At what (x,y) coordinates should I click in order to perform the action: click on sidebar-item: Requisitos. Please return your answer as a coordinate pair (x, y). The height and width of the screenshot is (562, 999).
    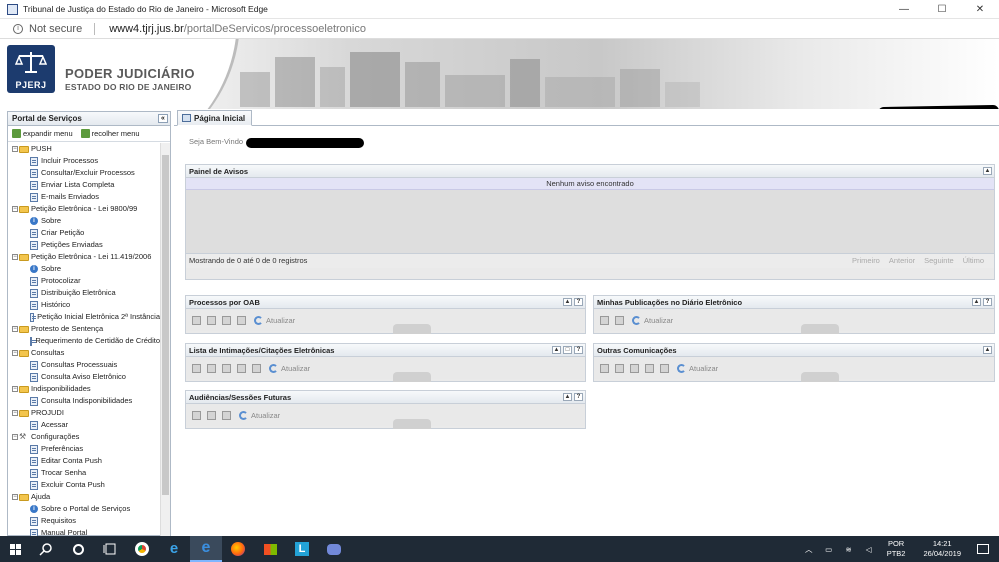
    Looking at the image, I should click on (84, 521).